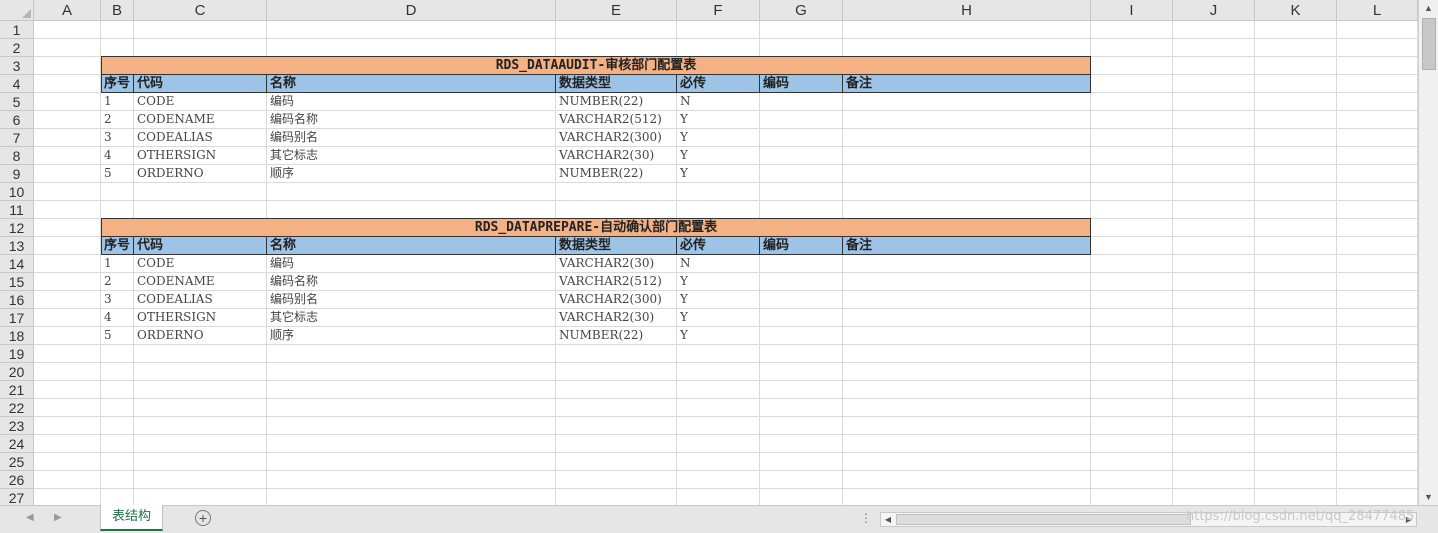 The width and height of the screenshot is (1438, 533). What do you see at coordinates (30, 517) in the screenshot?
I see `prev-sheet-icon: ◀` at bounding box center [30, 517].